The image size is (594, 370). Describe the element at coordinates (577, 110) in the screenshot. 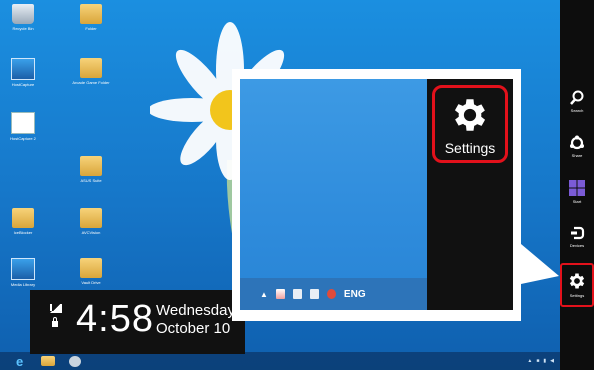

I see `charm-label: Search` at that location.